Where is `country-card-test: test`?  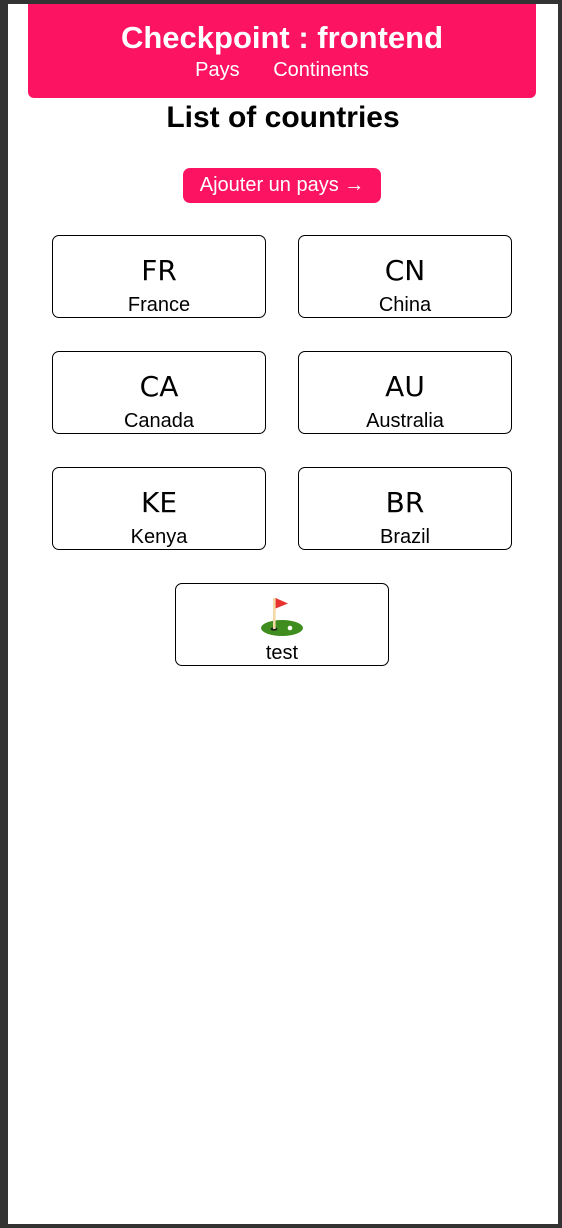
country-card-test: test is located at coordinates (282, 624).